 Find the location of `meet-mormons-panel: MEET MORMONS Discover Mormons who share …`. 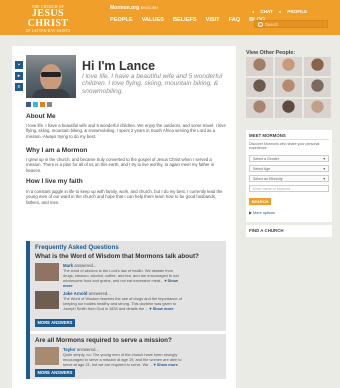

meet-mormons-panel: MEET MORMONS Discover Mormons who share … is located at coordinates (289, 176).